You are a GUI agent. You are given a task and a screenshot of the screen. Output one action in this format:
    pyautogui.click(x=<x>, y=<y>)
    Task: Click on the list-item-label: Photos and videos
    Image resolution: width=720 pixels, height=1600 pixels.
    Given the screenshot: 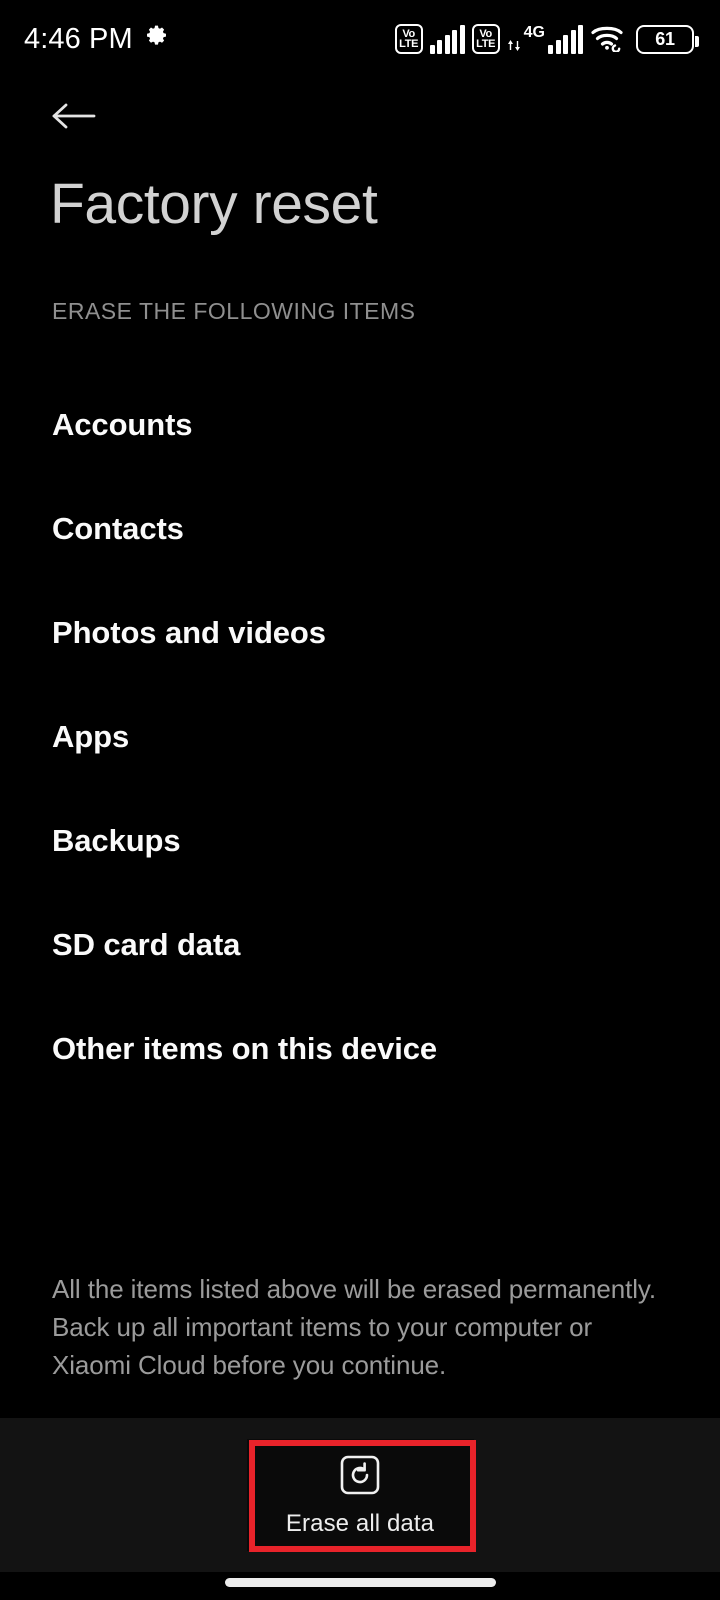 What is the action you would take?
    pyautogui.click(x=189, y=632)
    